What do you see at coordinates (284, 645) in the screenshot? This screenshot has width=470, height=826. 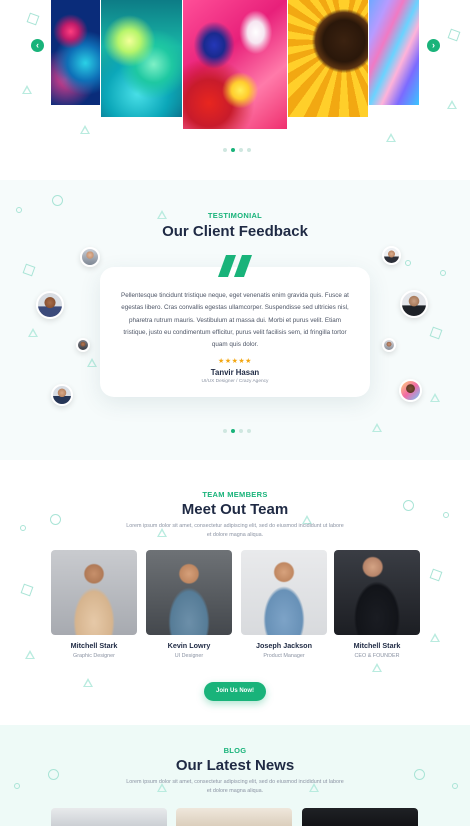 I see `team-member-name: Joseph Jackson` at bounding box center [284, 645].